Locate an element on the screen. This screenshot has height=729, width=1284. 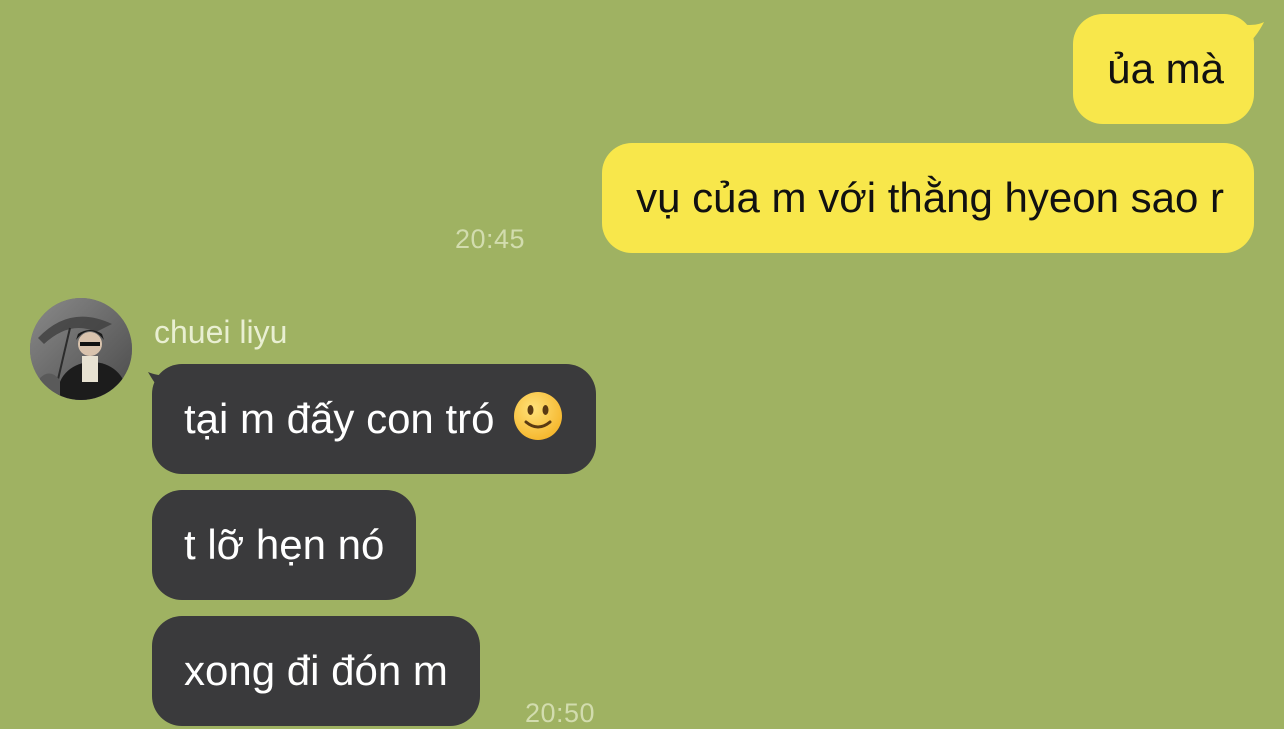
message-timestamp: 20:50 is located at coordinates (560, 713).